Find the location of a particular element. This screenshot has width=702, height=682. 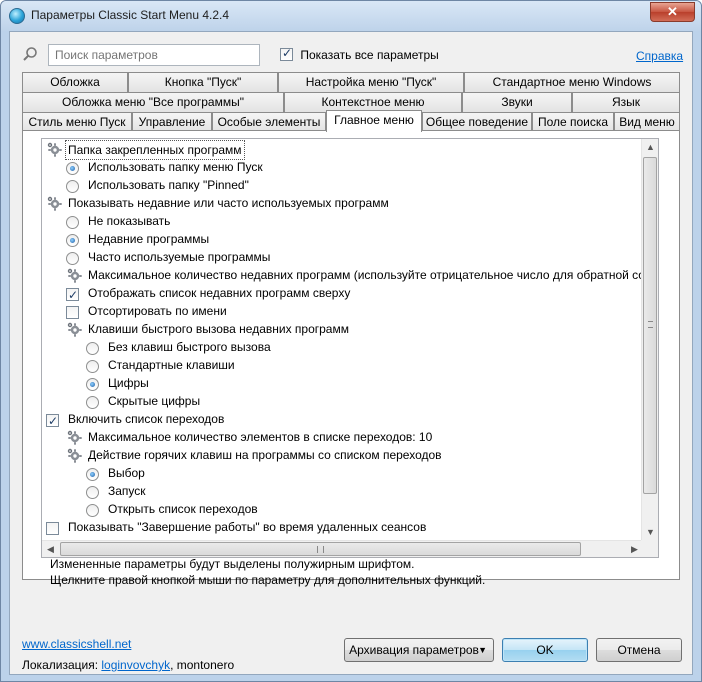

scrollbar-corner is located at coordinates (649, 548).